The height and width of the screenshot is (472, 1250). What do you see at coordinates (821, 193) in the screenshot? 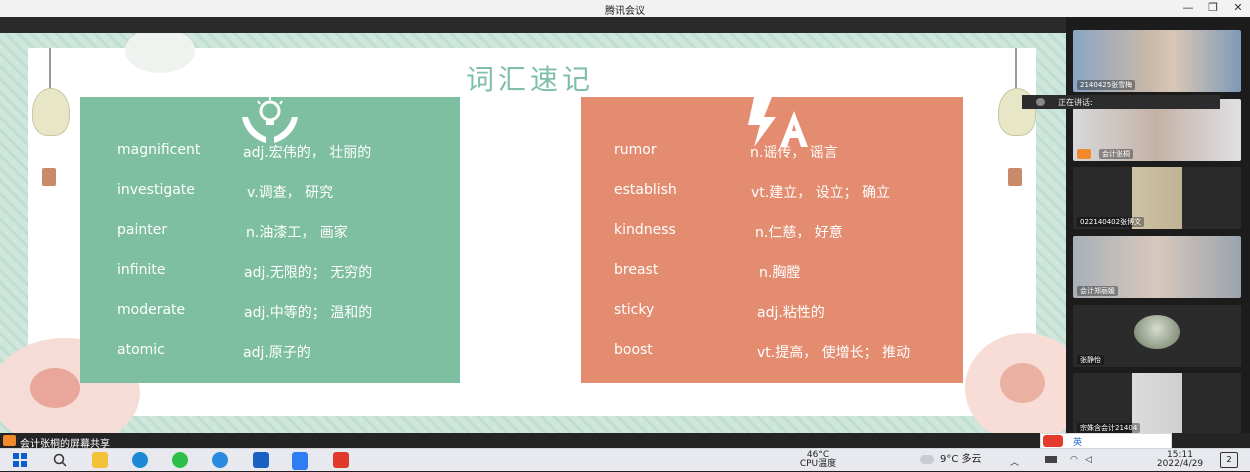
I see `vocab-definition: vt.建立， 设立； 确立` at bounding box center [821, 193].